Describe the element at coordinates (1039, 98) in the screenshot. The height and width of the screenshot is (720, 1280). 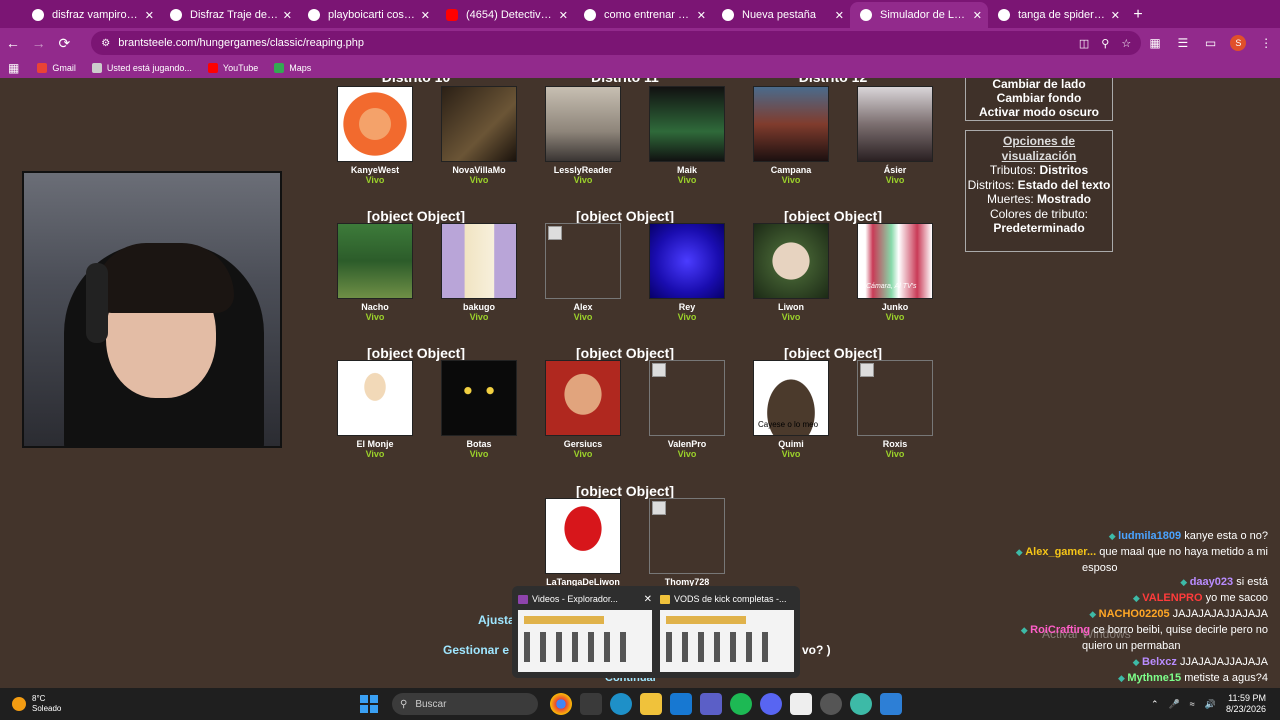
I see `change-background-link: Cambiar fondo` at that location.